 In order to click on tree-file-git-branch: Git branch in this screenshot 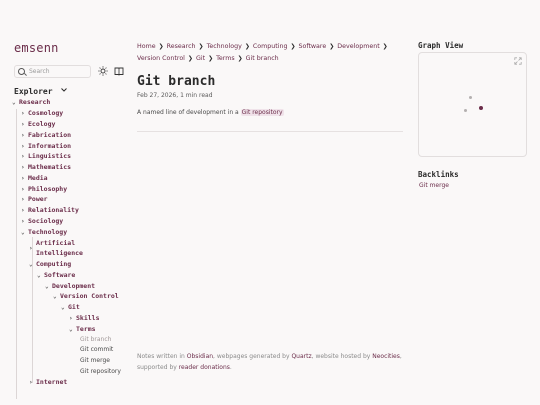, I will do `click(95, 340)`.